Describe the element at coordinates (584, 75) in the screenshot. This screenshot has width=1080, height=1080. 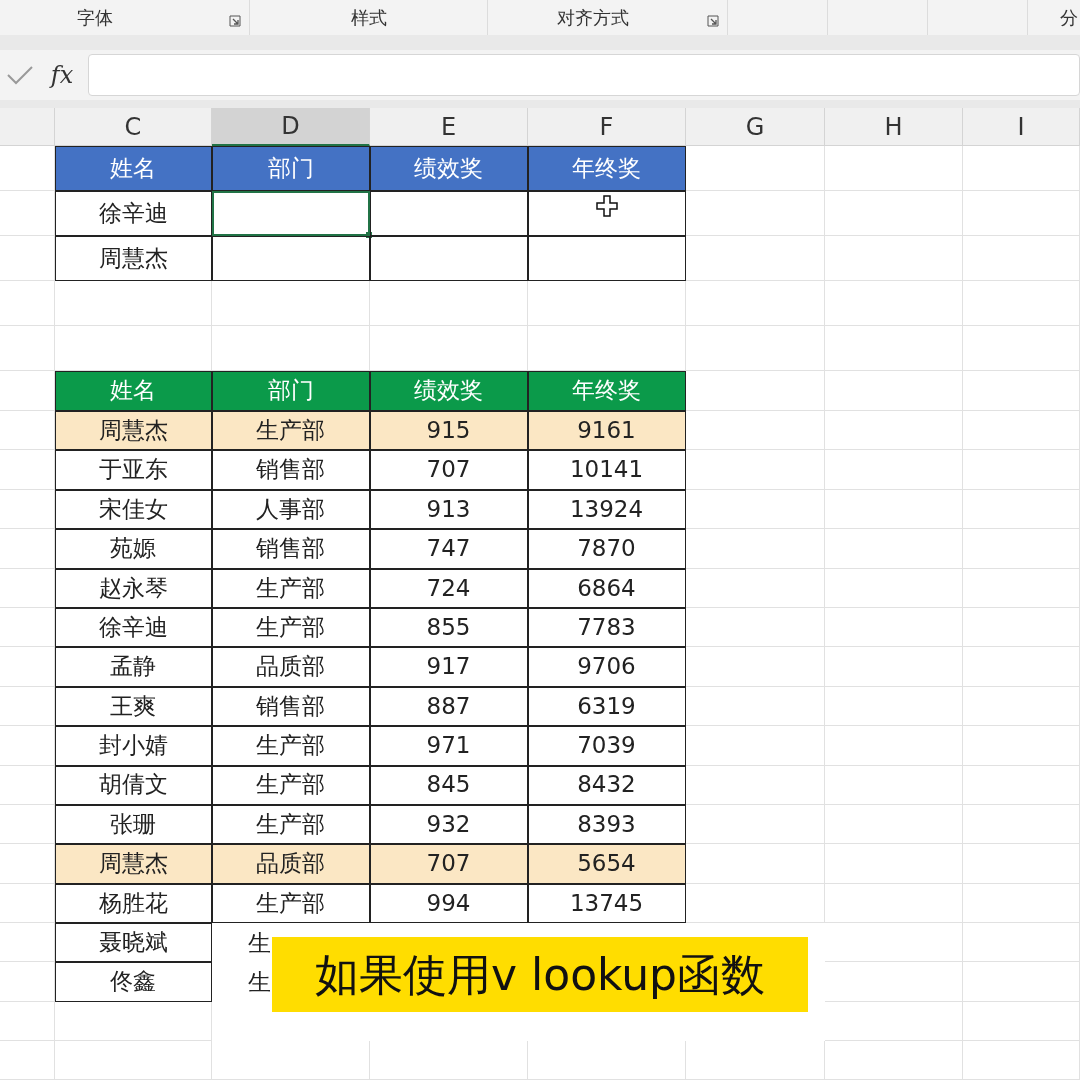
I see `formula-input` at that location.